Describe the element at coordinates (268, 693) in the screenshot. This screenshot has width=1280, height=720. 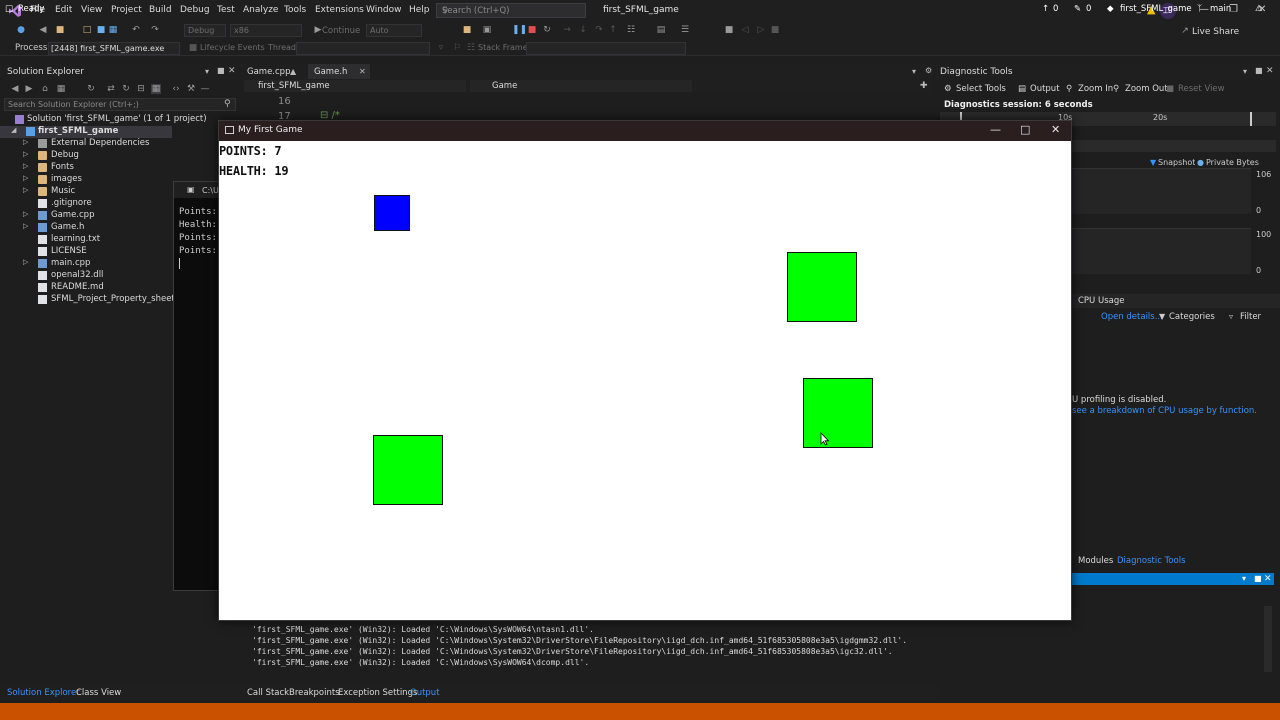
I see `tab-call-stack: Call Stack` at that location.